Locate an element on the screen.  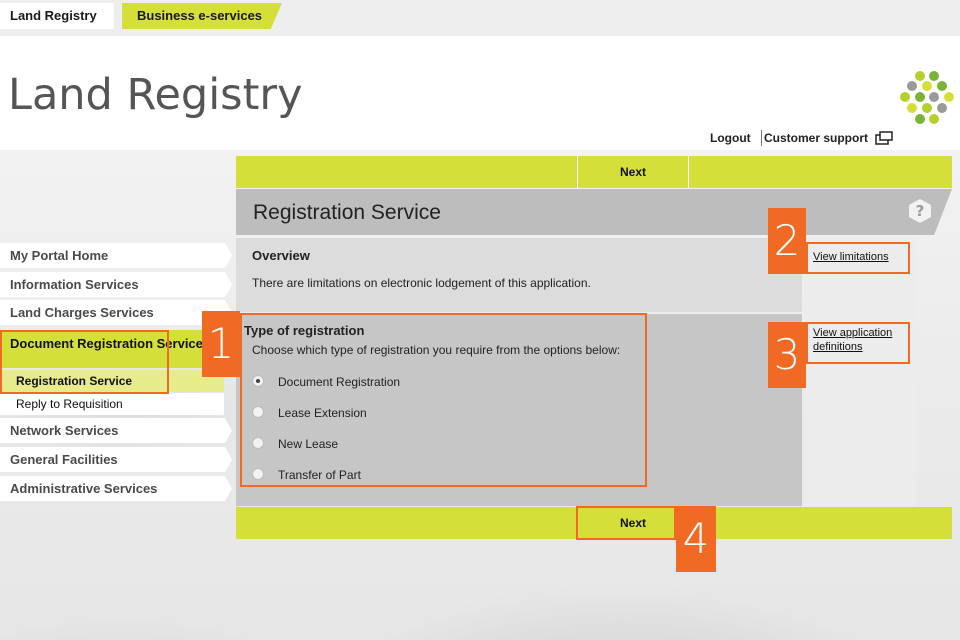
nav-information-services: Information Services is located at coordinates (116, 284).